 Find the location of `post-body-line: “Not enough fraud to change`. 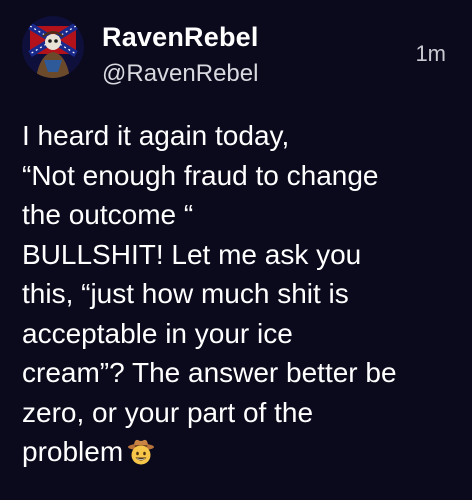

post-body-line: “Not enough fraud to change is located at coordinates (200, 175).